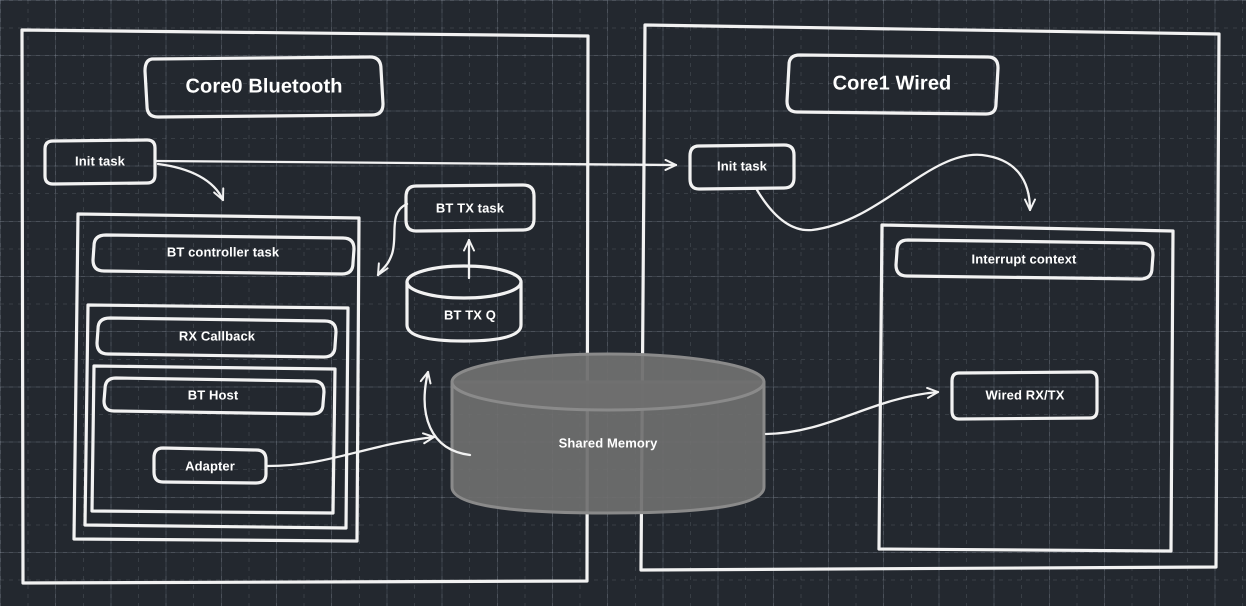 Image resolution: width=1246 pixels, height=606 pixels. I want to click on core0-init-task-box, so click(100, 162).